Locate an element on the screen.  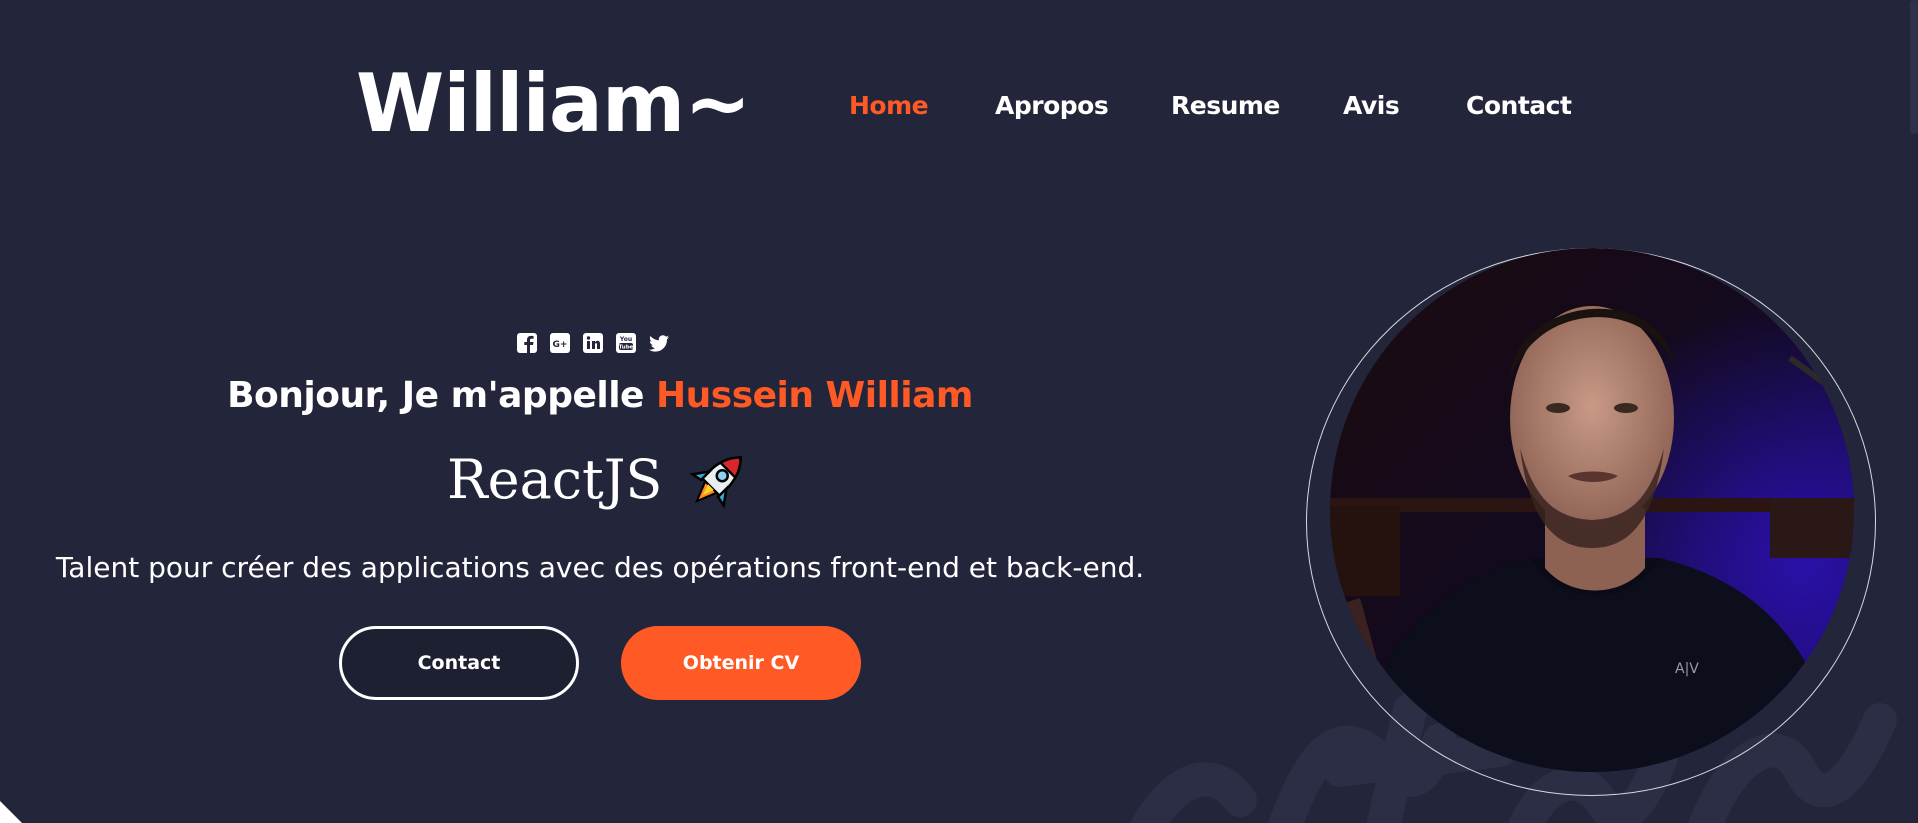
greeting-name: Hussein William is located at coordinates (814, 395).